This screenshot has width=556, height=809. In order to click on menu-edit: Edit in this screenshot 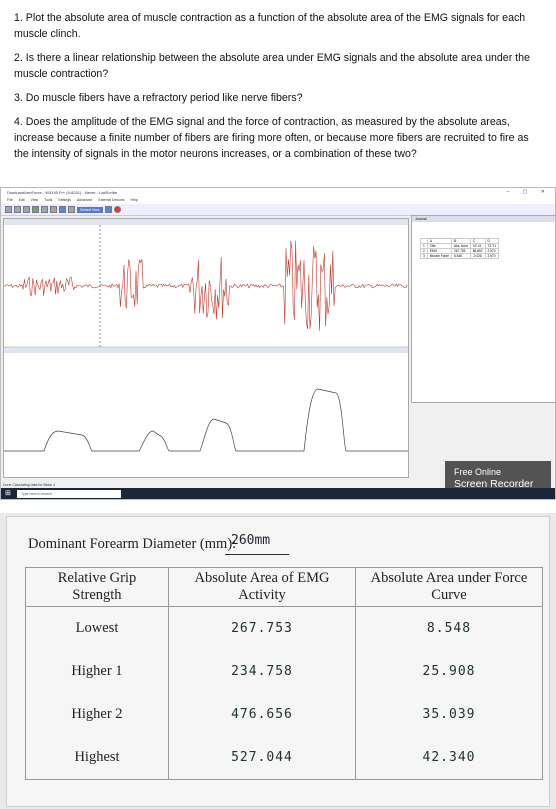, I will do `click(22, 200)`.